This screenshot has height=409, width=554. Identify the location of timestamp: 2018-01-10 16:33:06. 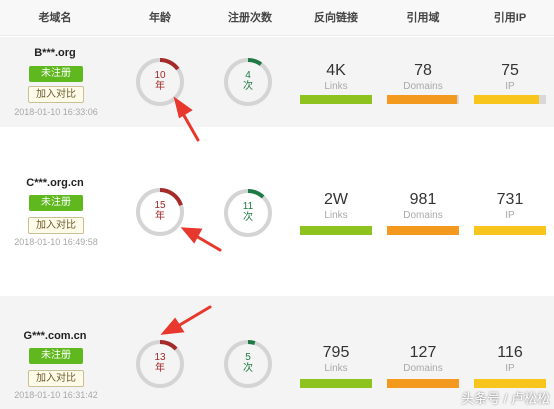
(56, 112).